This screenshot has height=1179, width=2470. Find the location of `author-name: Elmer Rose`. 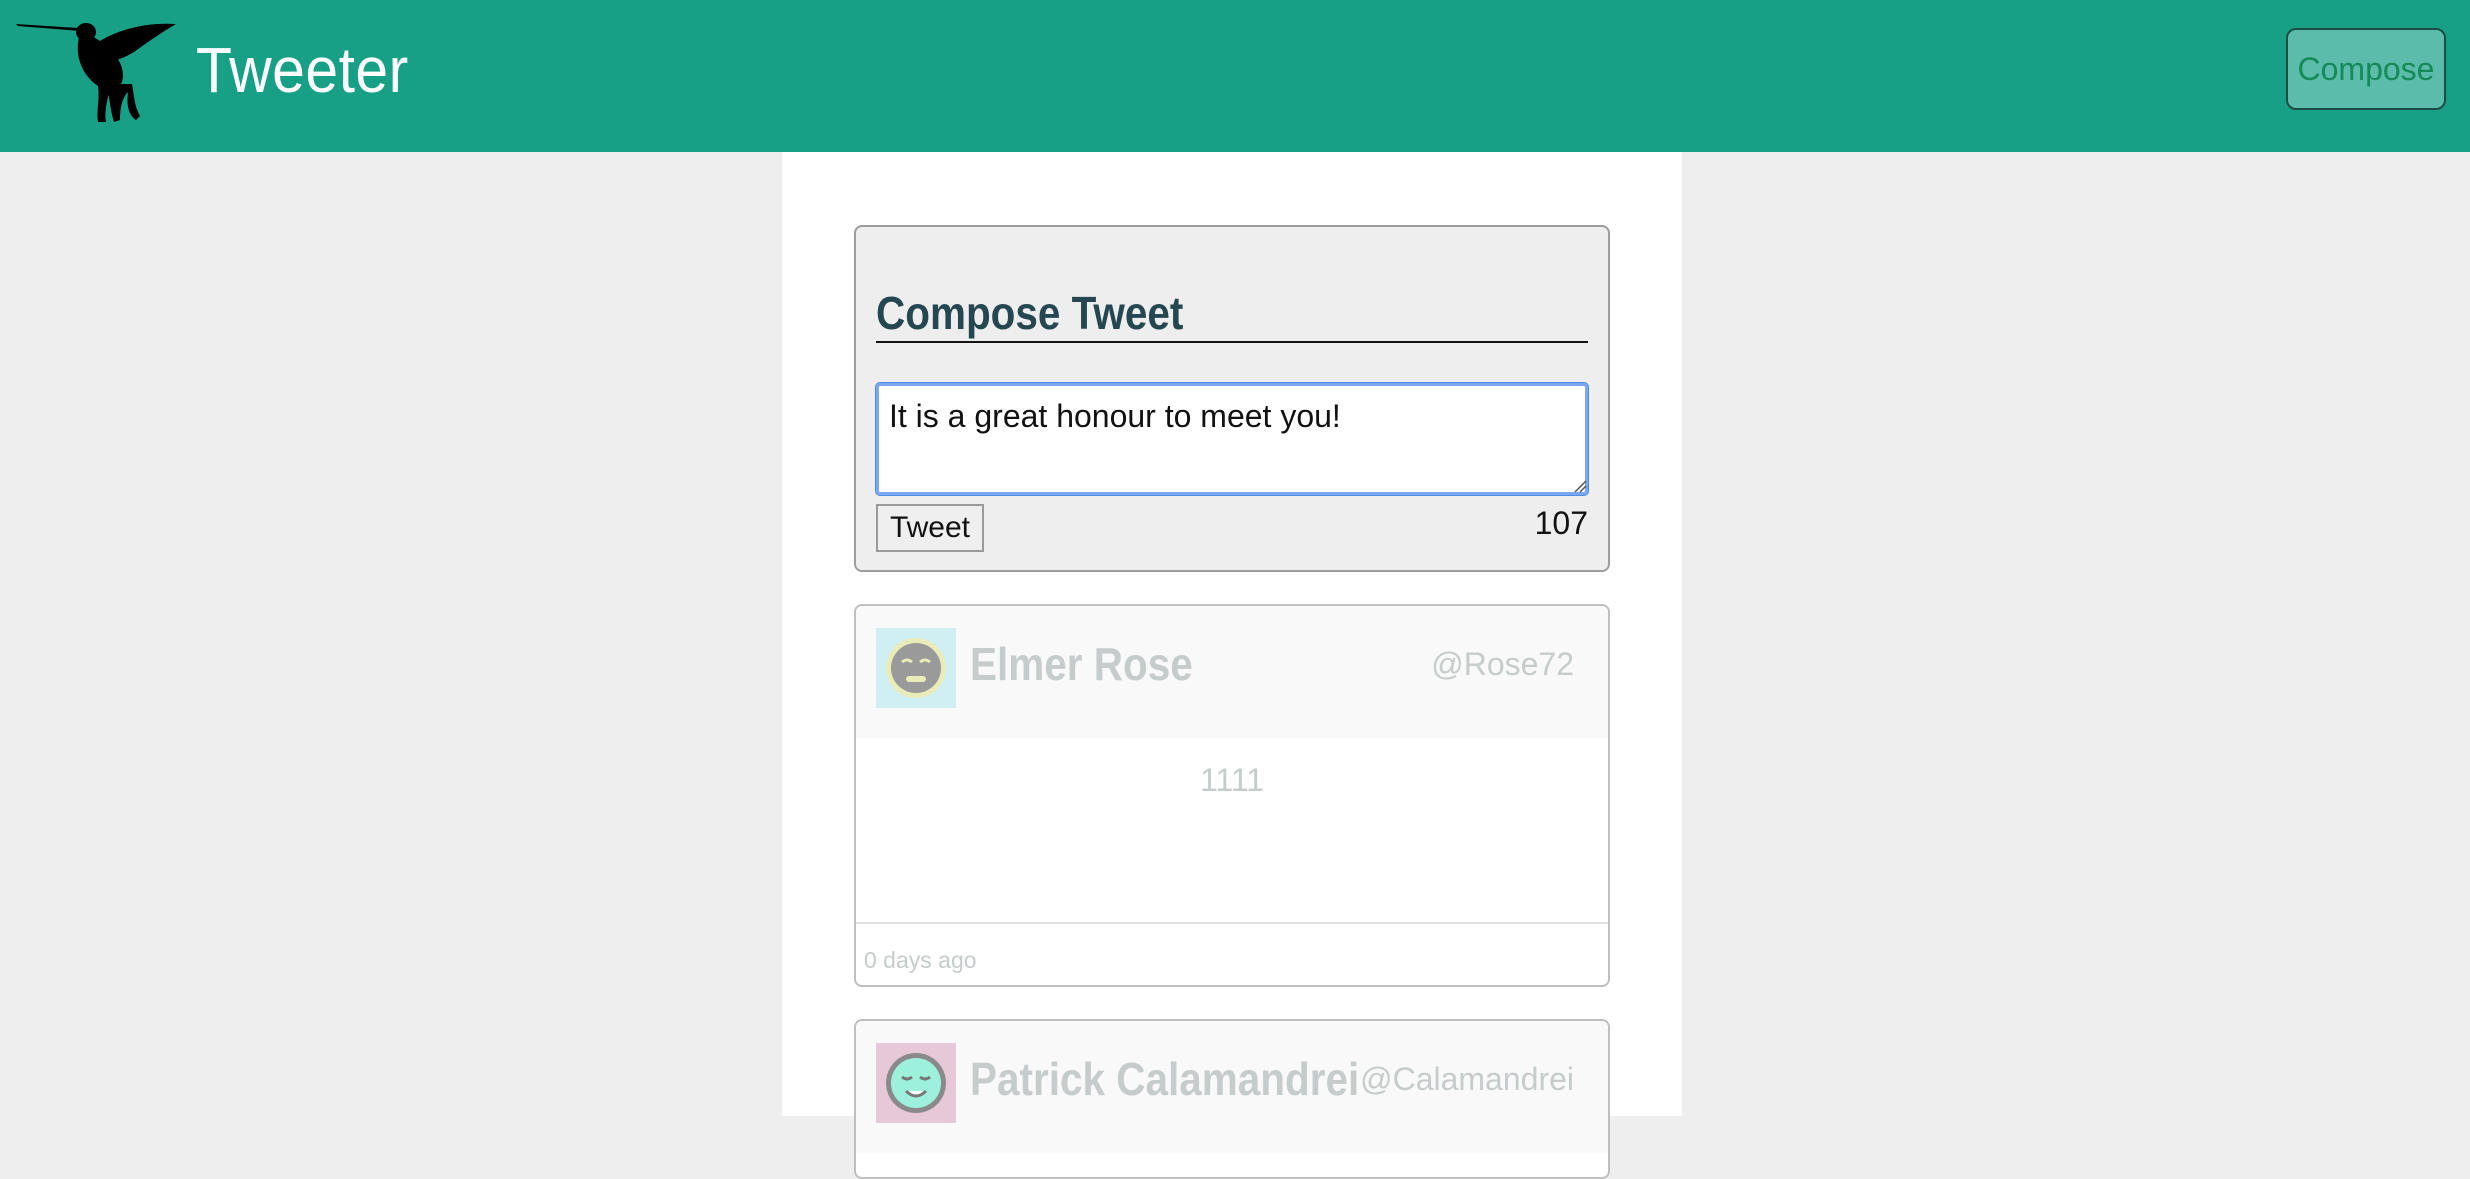

author-name: Elmer Rose is located at coordinates (1081, 664).